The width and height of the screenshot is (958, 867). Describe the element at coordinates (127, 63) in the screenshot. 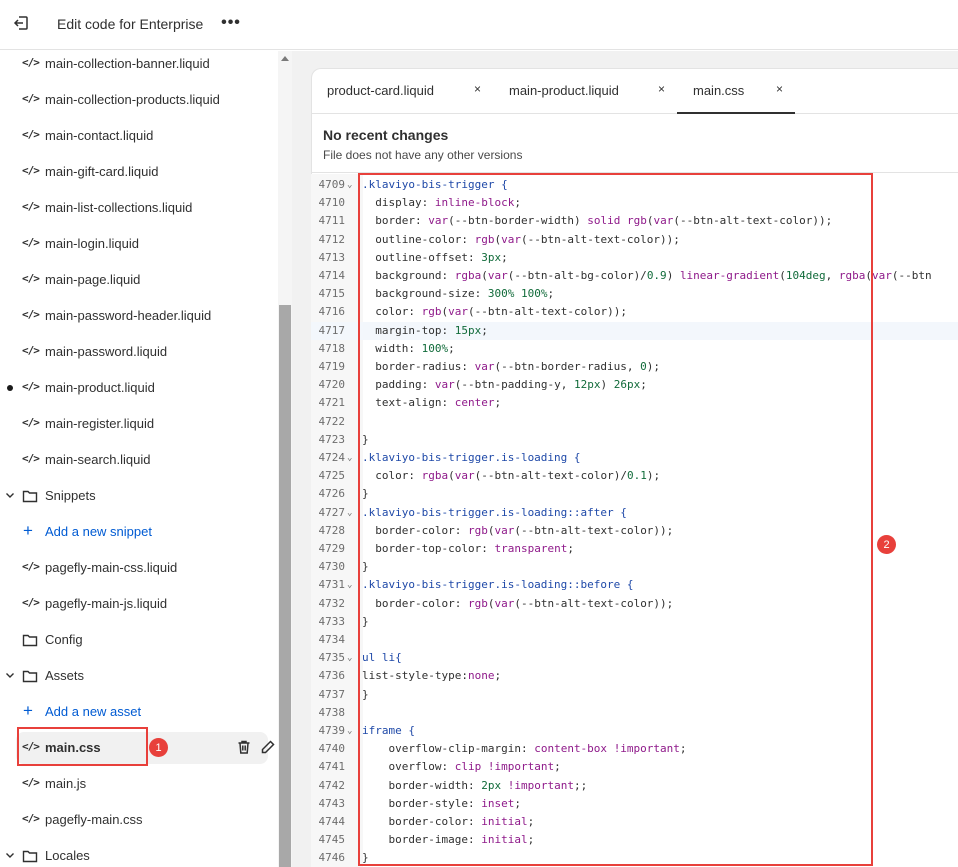

I see `file-label: main-collection-banner.liquid` at that location.